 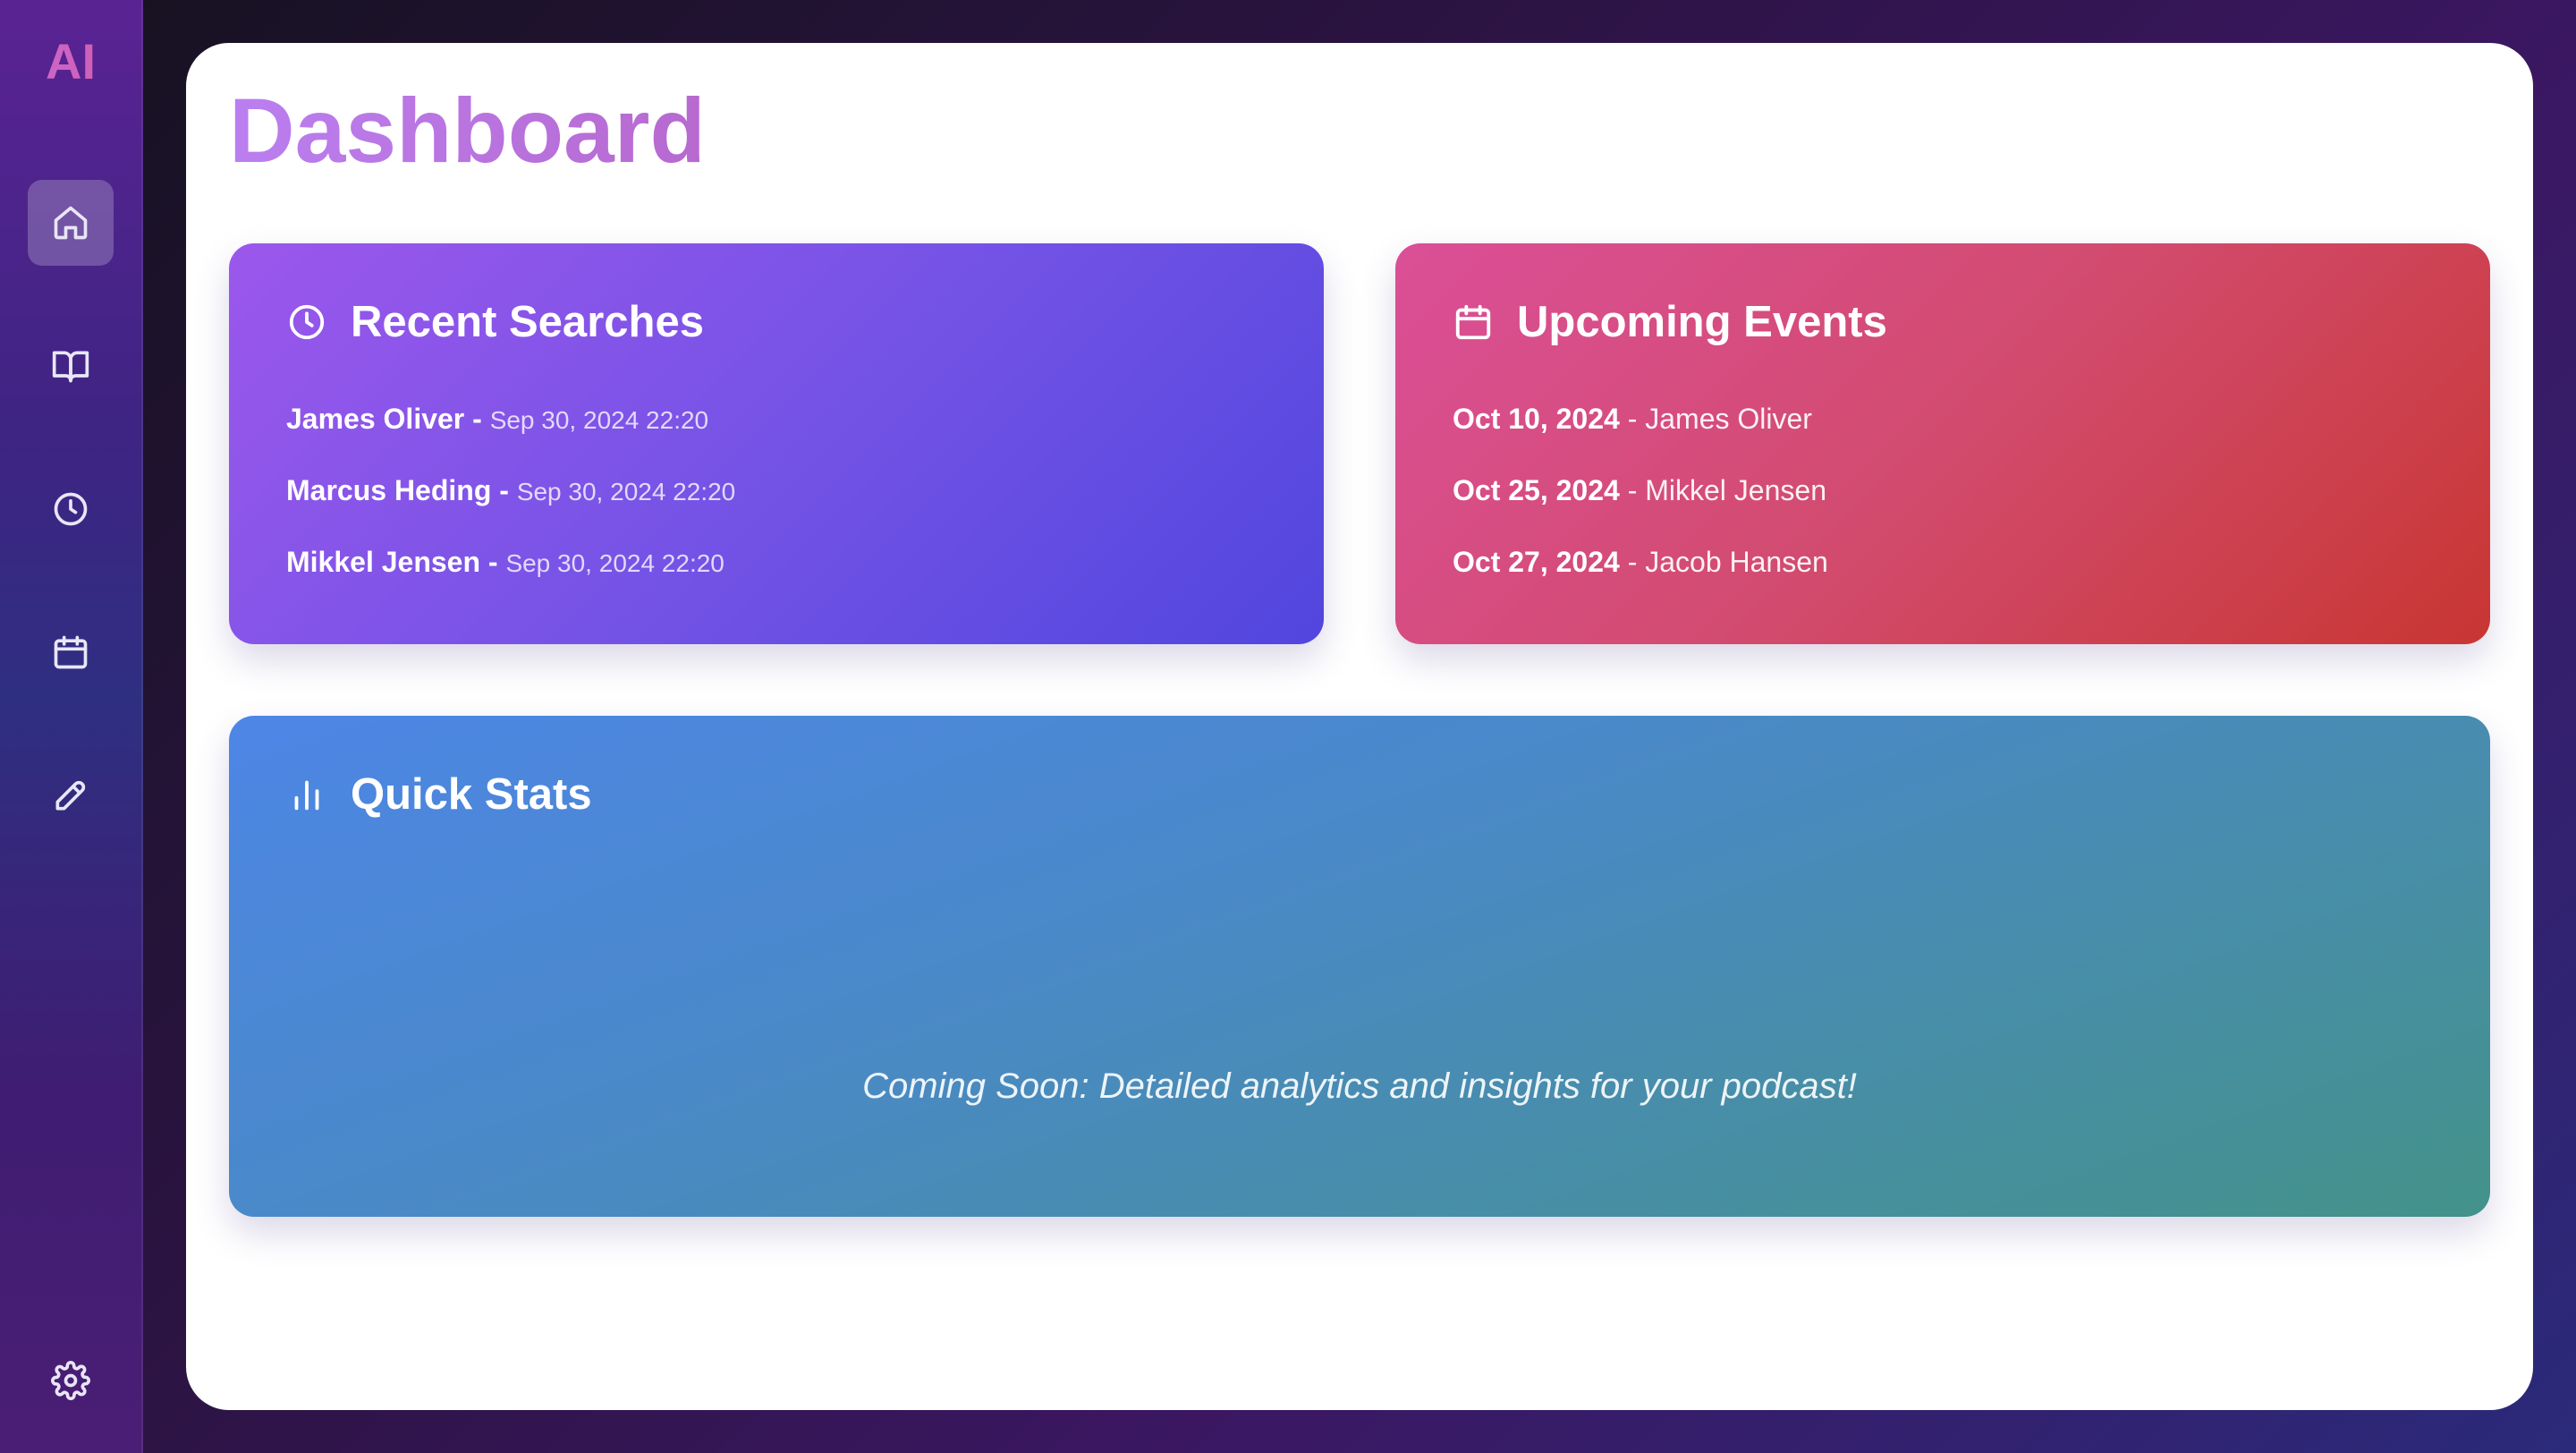 I want to click on sidebar: AI, so click(x=71, y=726).